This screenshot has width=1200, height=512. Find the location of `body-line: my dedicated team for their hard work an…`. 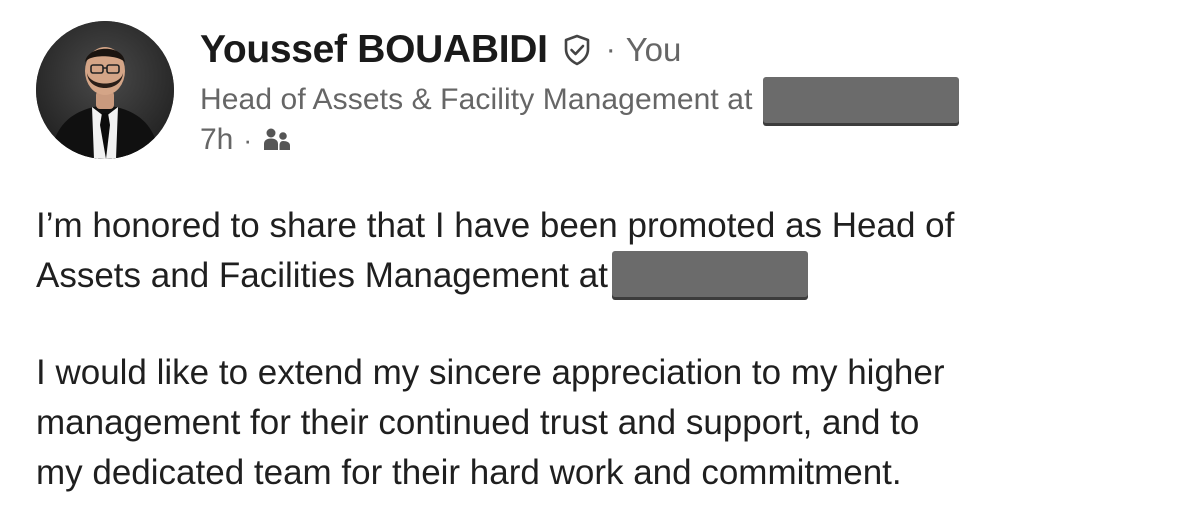

body-line: my dedicated team for their hard work an… is located at coordinates (469, 472).